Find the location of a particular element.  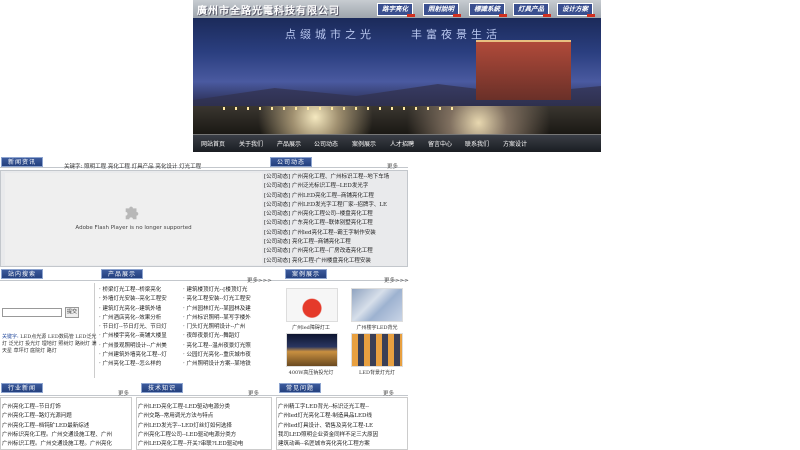

more-link-company-news: 更多 is located at coordinates (392, 166).